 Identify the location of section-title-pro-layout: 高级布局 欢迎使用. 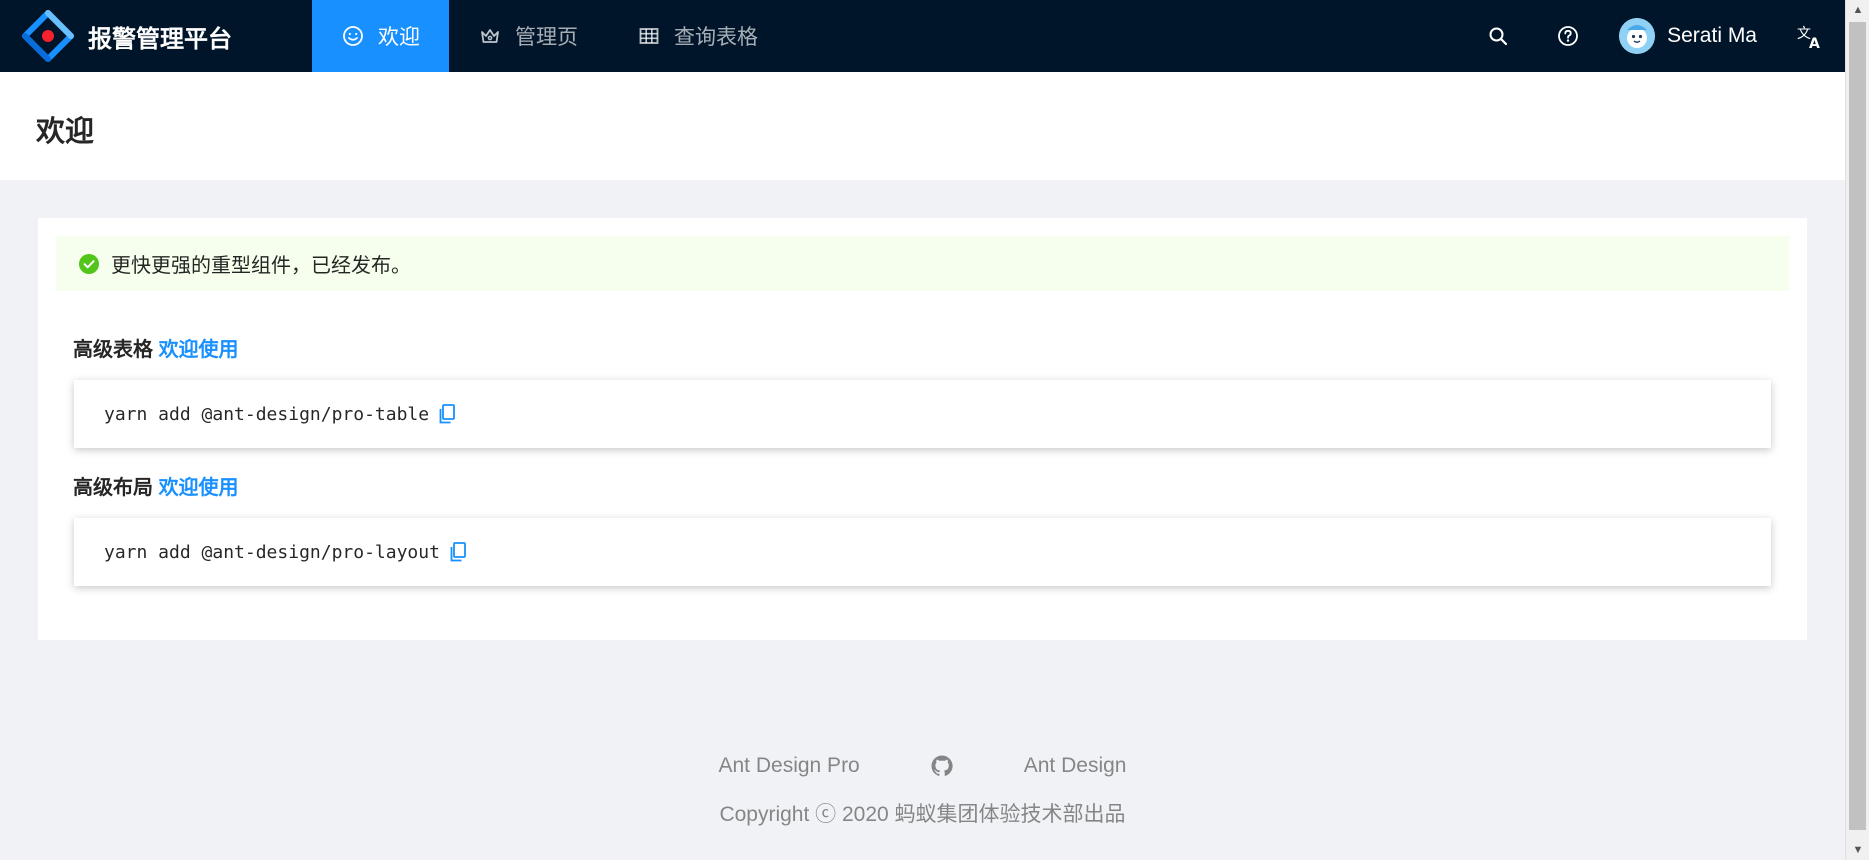
(156, 485).